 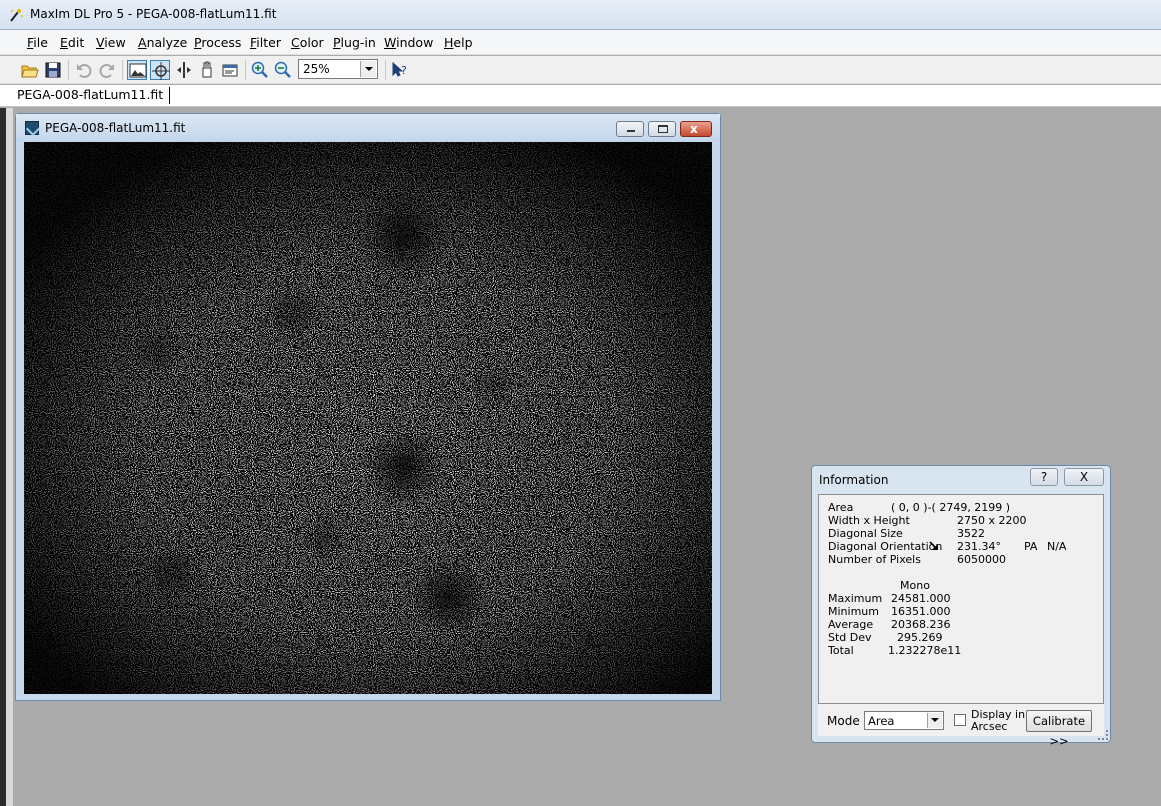 I want to click on maximize-icon, so click(x=663, y=129).